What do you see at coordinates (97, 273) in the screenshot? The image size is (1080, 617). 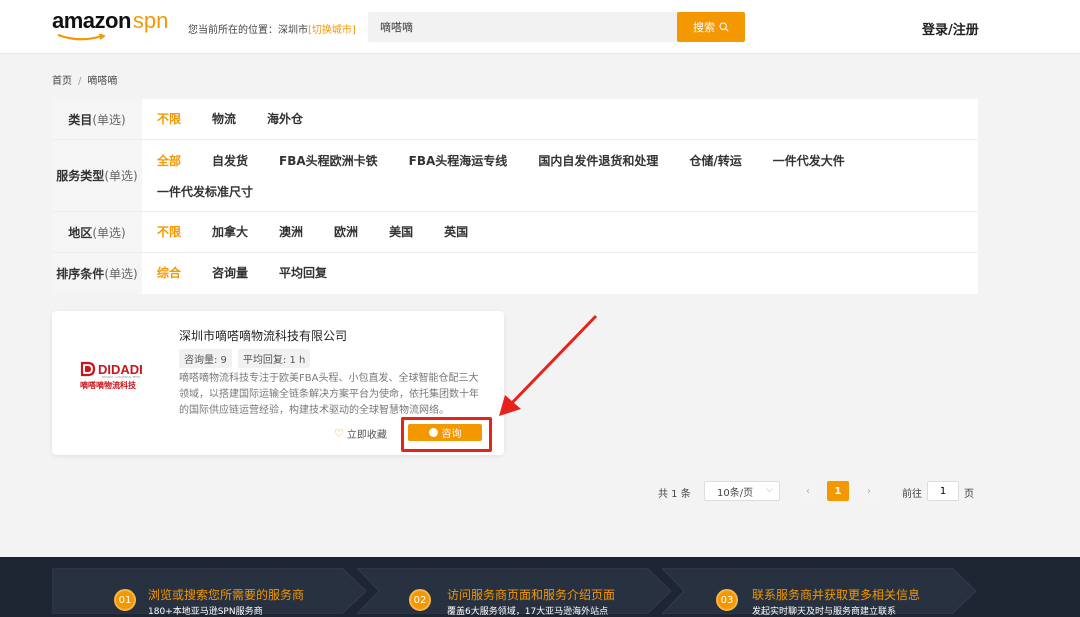 I see `filter-label: 排序条件 (单选)` at bounding box center [97, 273].